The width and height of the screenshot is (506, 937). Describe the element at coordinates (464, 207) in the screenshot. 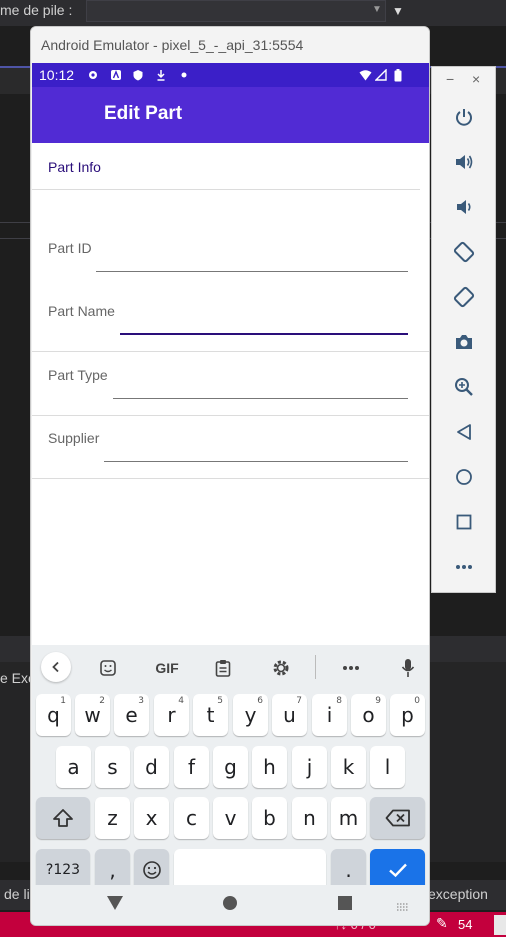

I see `volume-down-icon` at that location.